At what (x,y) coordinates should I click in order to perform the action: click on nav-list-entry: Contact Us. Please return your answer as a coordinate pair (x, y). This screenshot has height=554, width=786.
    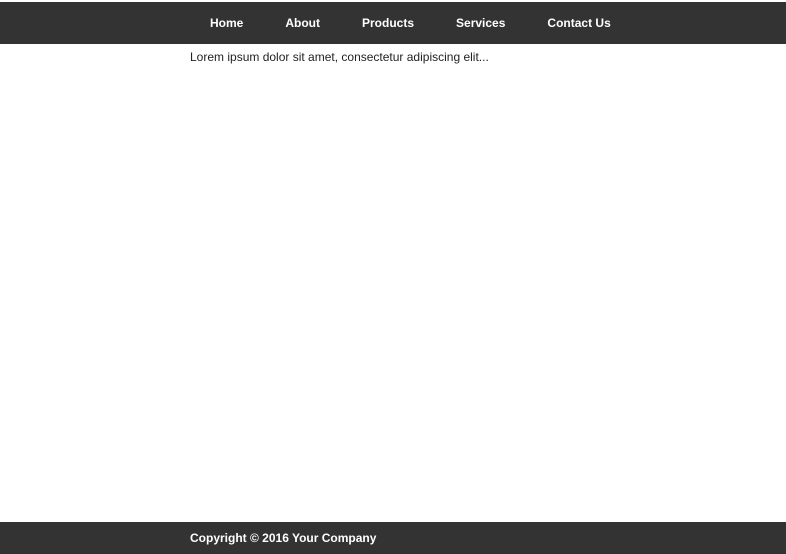
    Looking at the image, I should click on (578, 23).